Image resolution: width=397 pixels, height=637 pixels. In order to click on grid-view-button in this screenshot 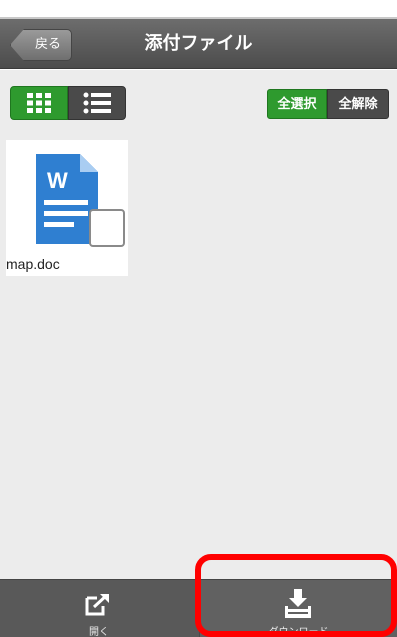, I will do `click(39, 103)`.